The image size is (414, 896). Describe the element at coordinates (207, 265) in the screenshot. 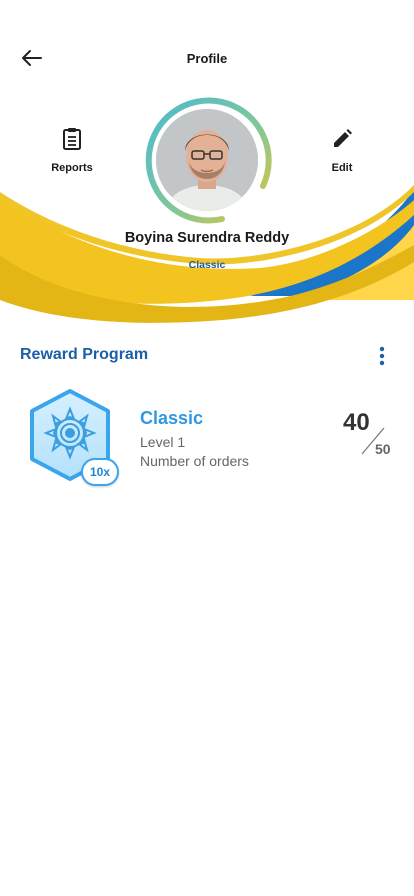

I see `user-tier: Classic` at that location.